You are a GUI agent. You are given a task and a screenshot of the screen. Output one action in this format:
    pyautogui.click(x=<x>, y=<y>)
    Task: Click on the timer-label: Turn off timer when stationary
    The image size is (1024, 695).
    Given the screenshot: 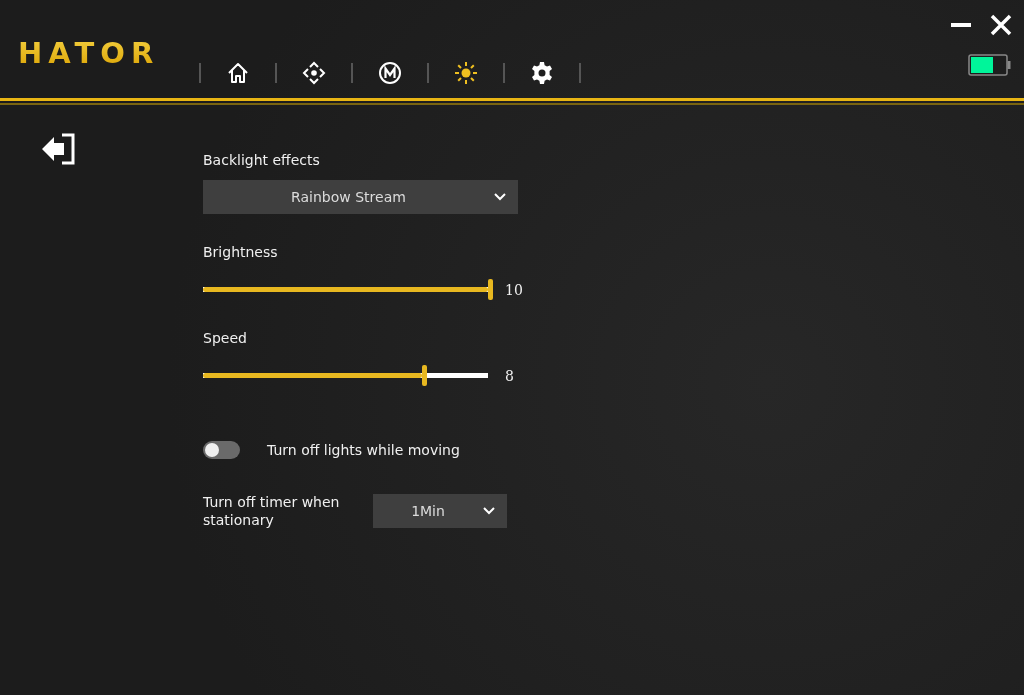 What is the action you would take?
    pyautogui.click(x=272, y=511)
    